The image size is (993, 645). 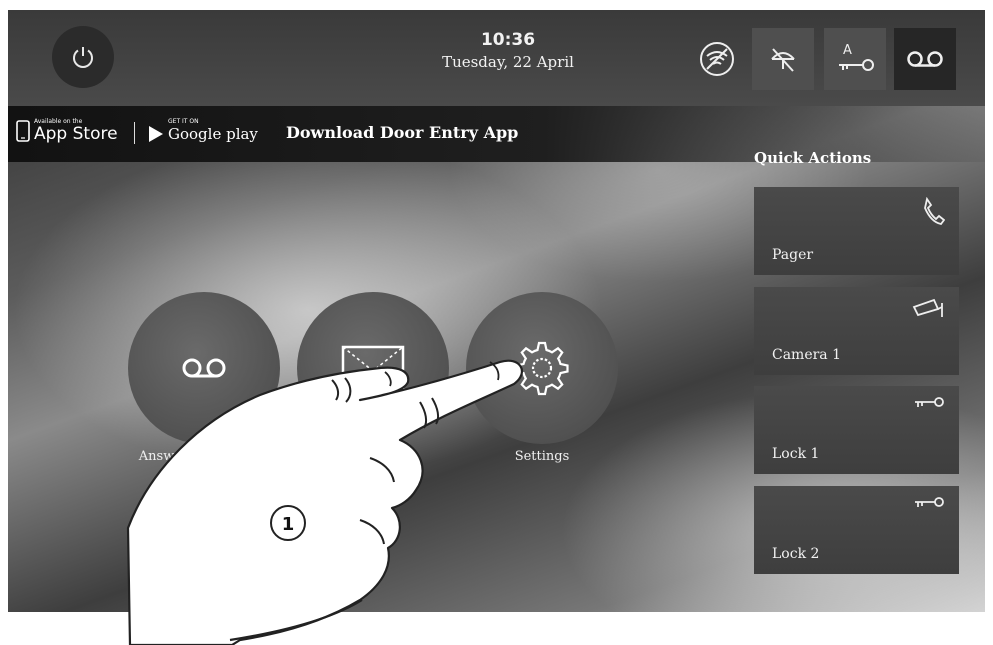 I want to click on voicemail-status, so click(x=925, y=59).